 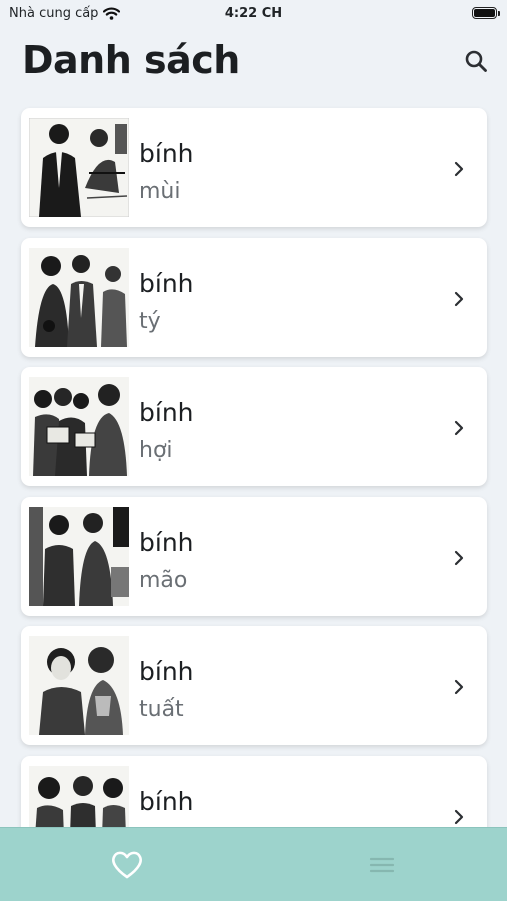 What do you see at coordinates (163, 580) in the screenshot?
I see `item-subtitle: mão` at bounding box center [163, 580].